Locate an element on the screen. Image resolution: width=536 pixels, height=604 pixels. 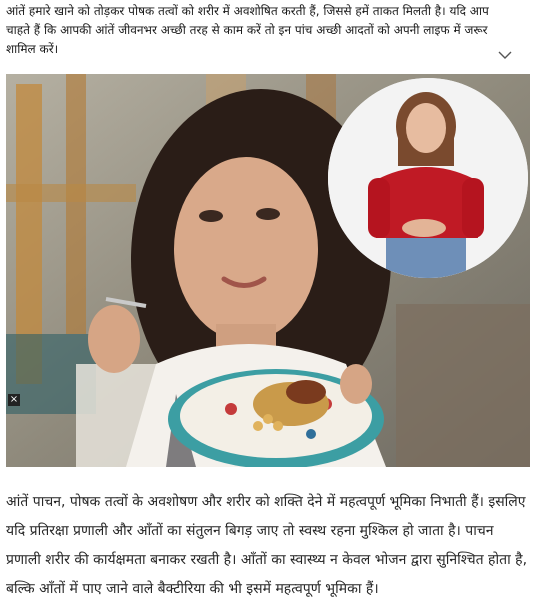
expand-button is located at coordinates (505, 55).